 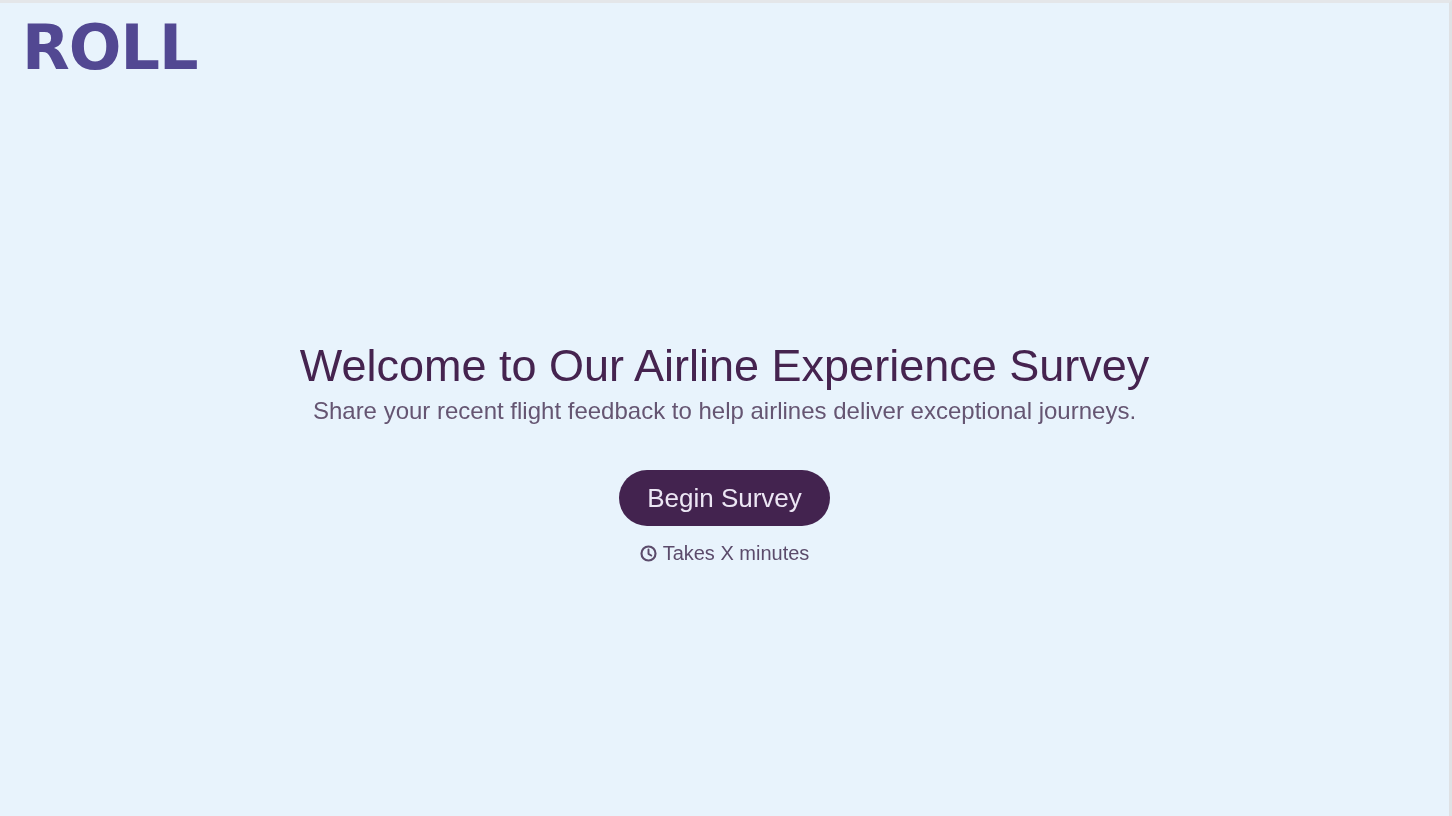 What do you see at coordinates (724, 410) in the screenshot?
I see `subtitle: Share your recent flight feedback to help airlines deliver exceptional journeys.` at bounding box center [724, 410].